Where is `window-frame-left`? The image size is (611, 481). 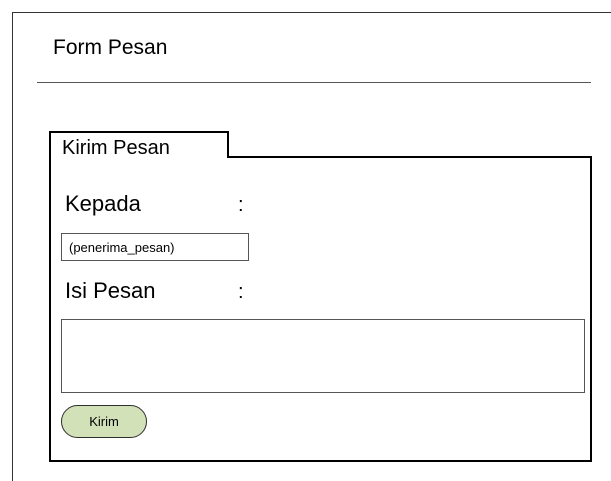 window-frame-left is located at coordinates (12, 246).